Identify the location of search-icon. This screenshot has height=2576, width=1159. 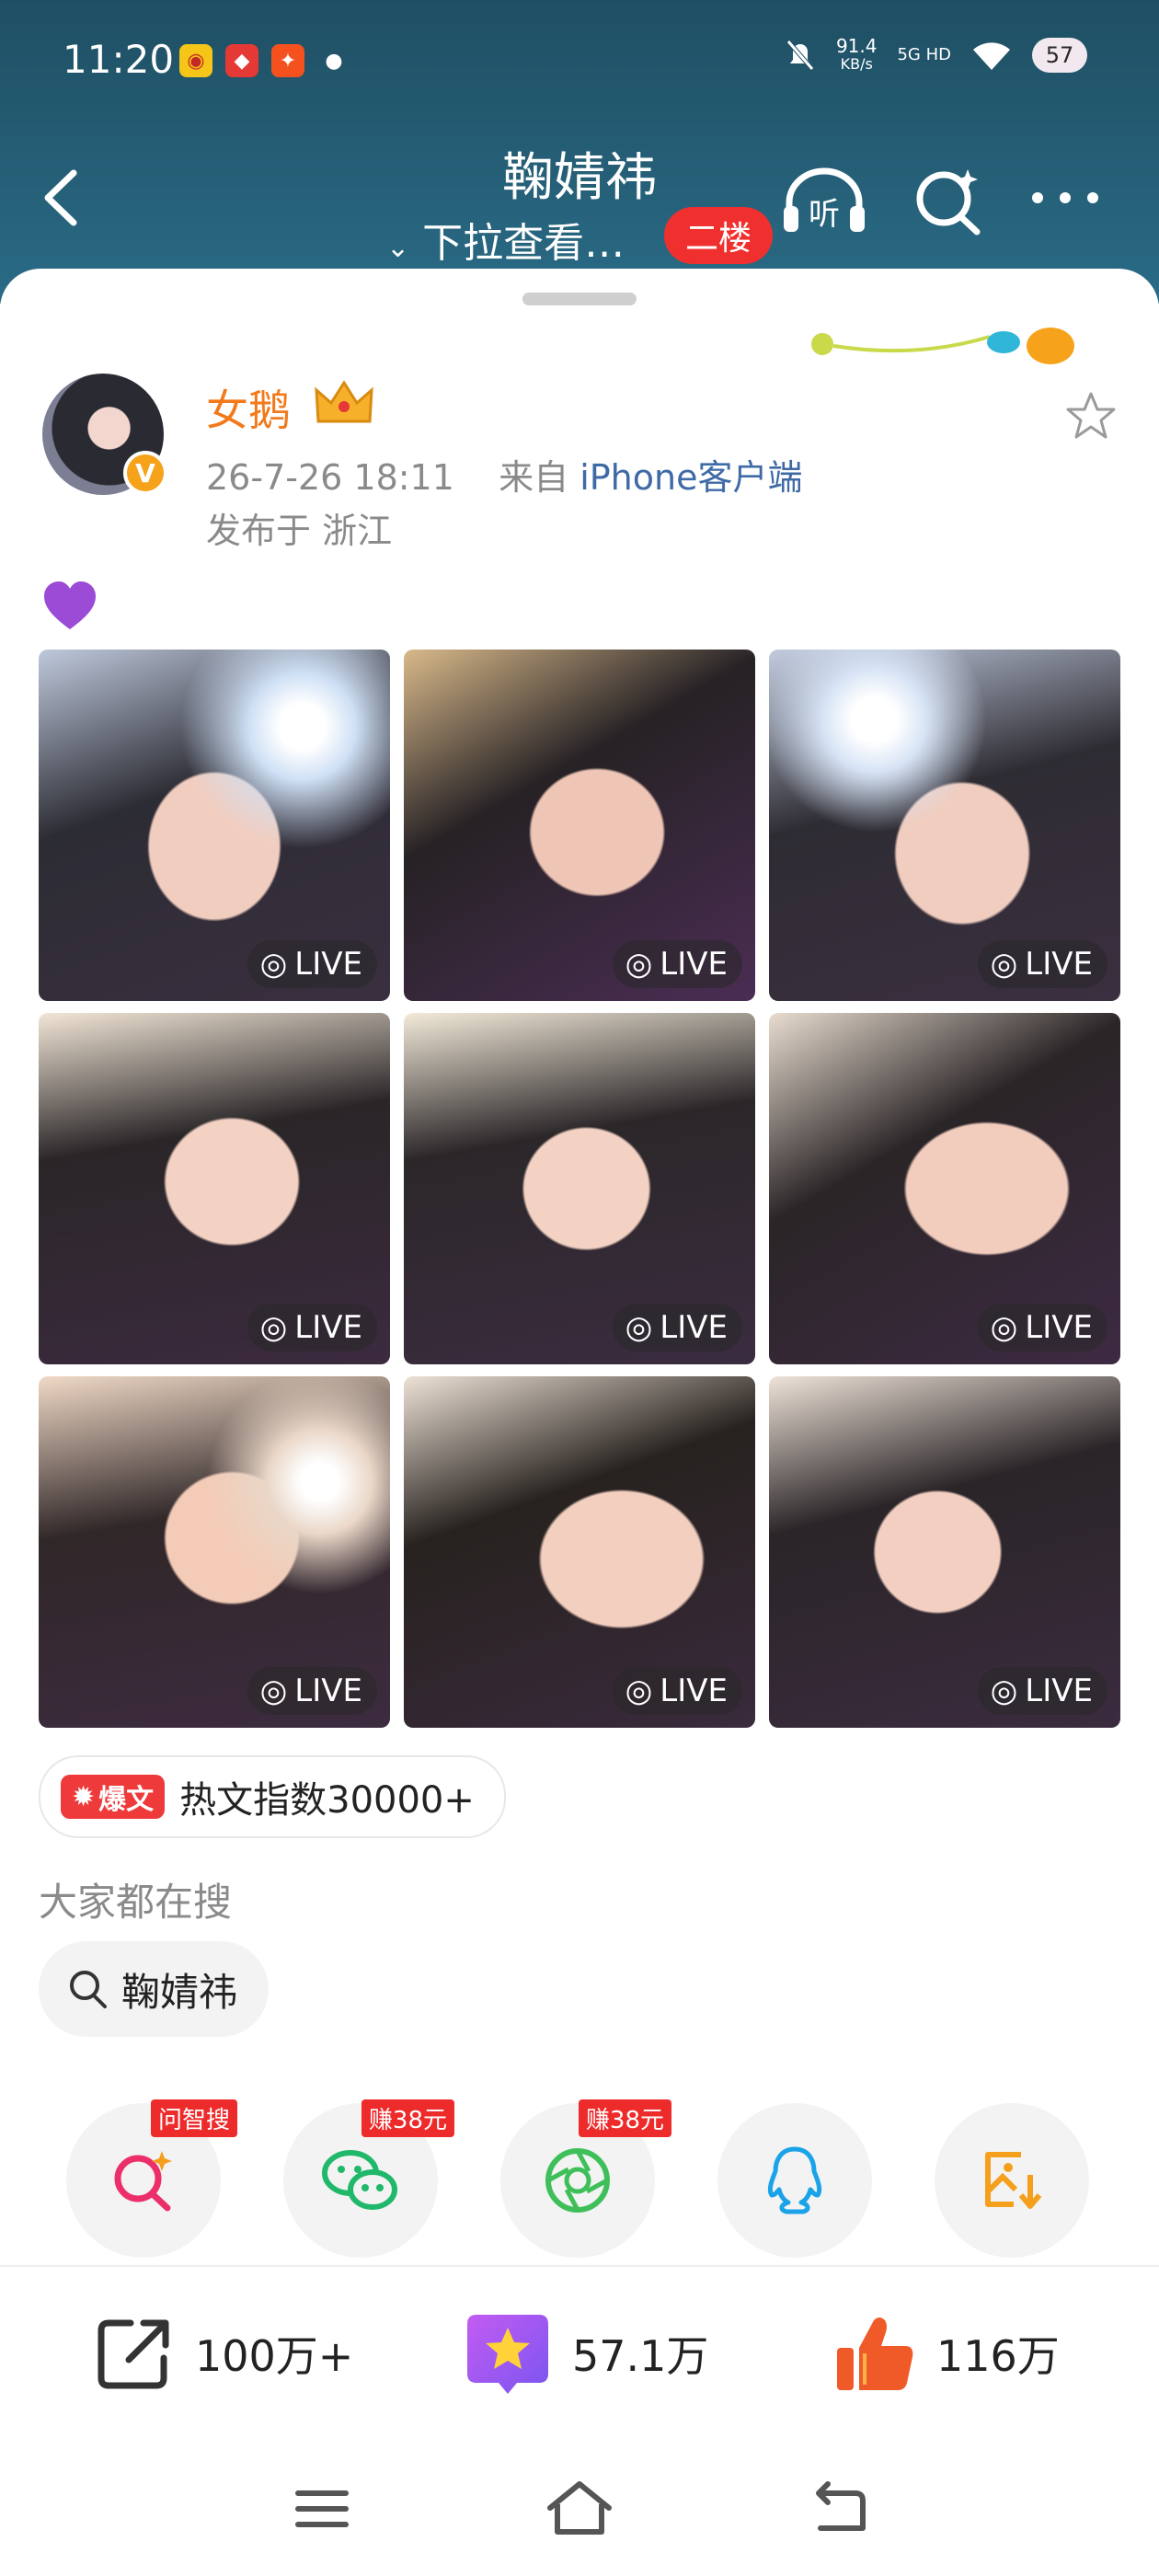
(88, 1989).